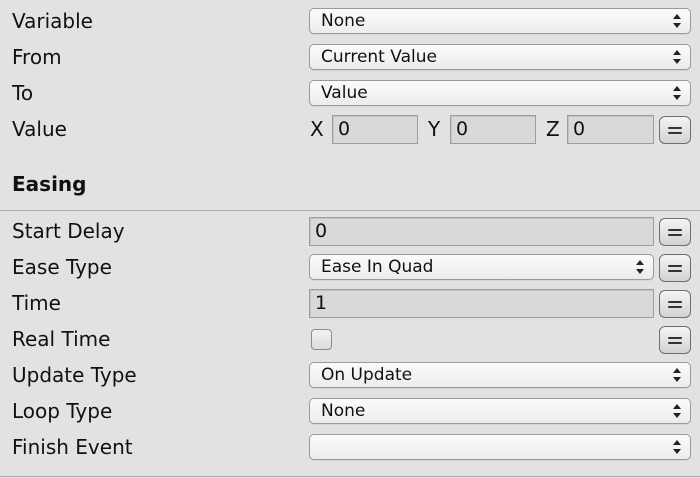 The image size is (700, 478). What do you see at coordinates (37, 57) in the screenshot?
I see `from-label: From` at bounding box center [37, 57].